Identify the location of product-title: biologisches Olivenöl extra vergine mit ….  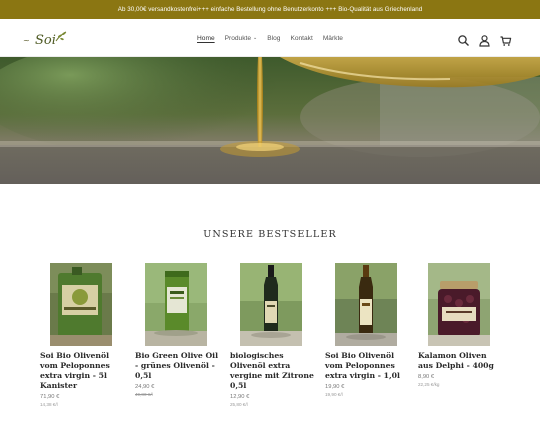
(273, 371).